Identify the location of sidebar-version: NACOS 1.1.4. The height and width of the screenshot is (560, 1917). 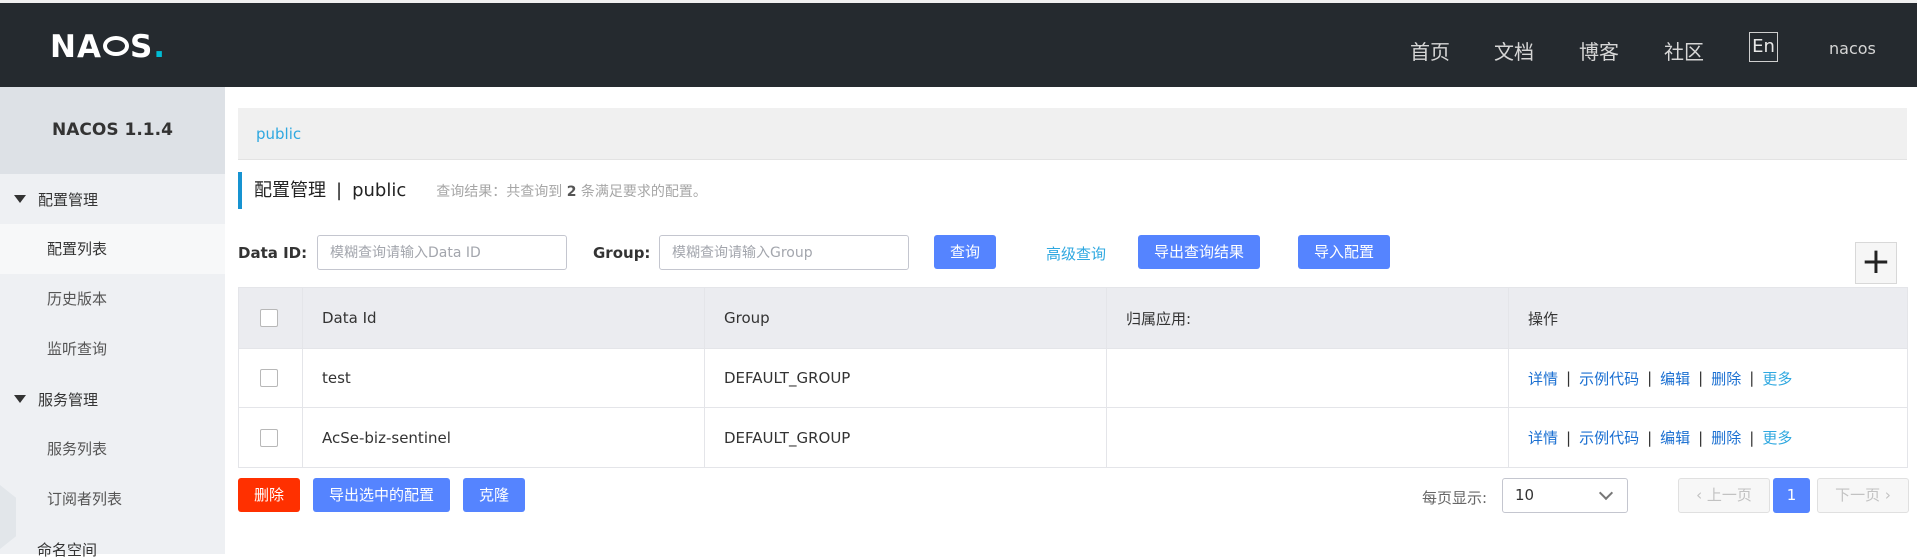
(112, 130).